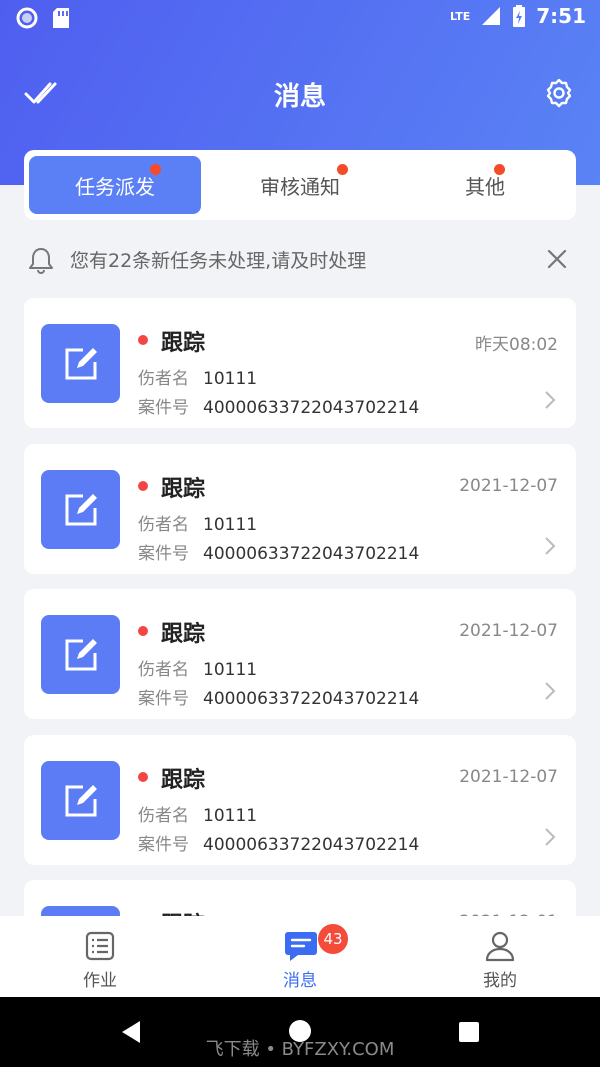  I want to click on message-icon, so click(301, 946).